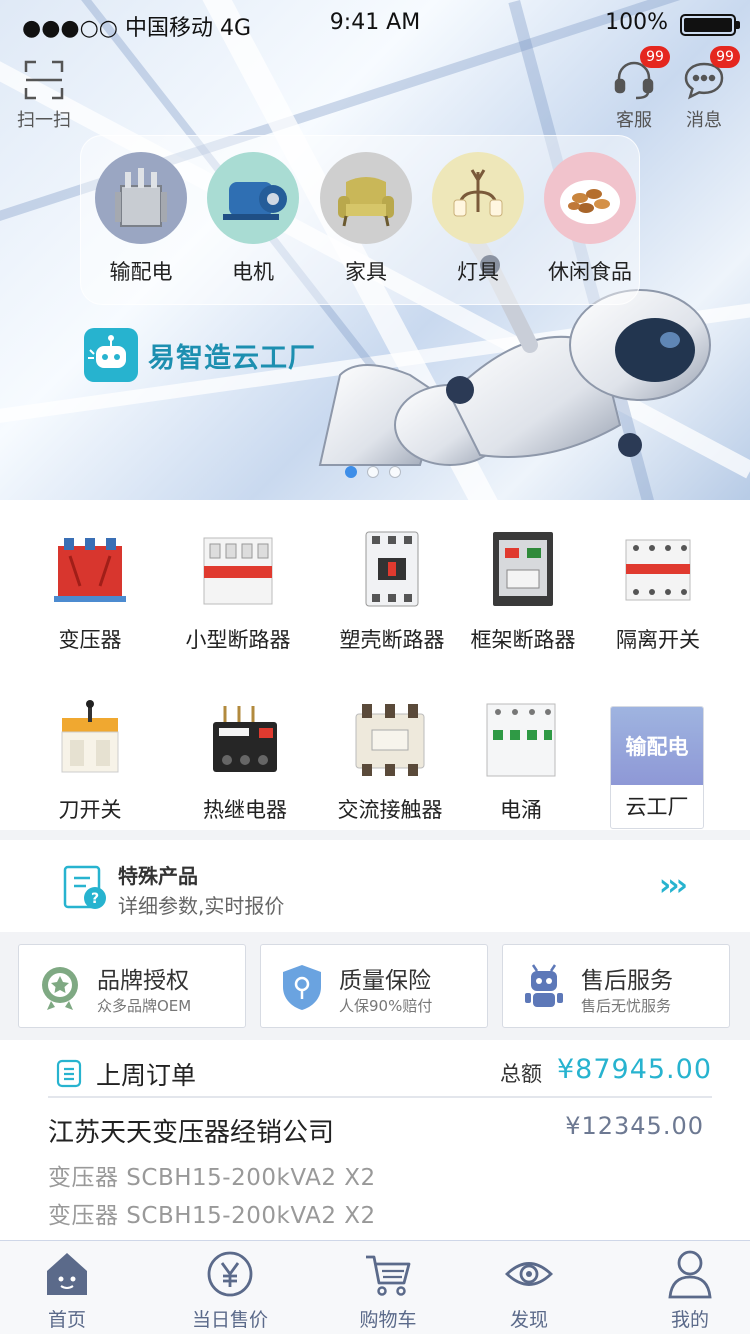 This screenshot has width=750, height=1334. I want to click on tab-discover: 发现, so click(529, 1290).